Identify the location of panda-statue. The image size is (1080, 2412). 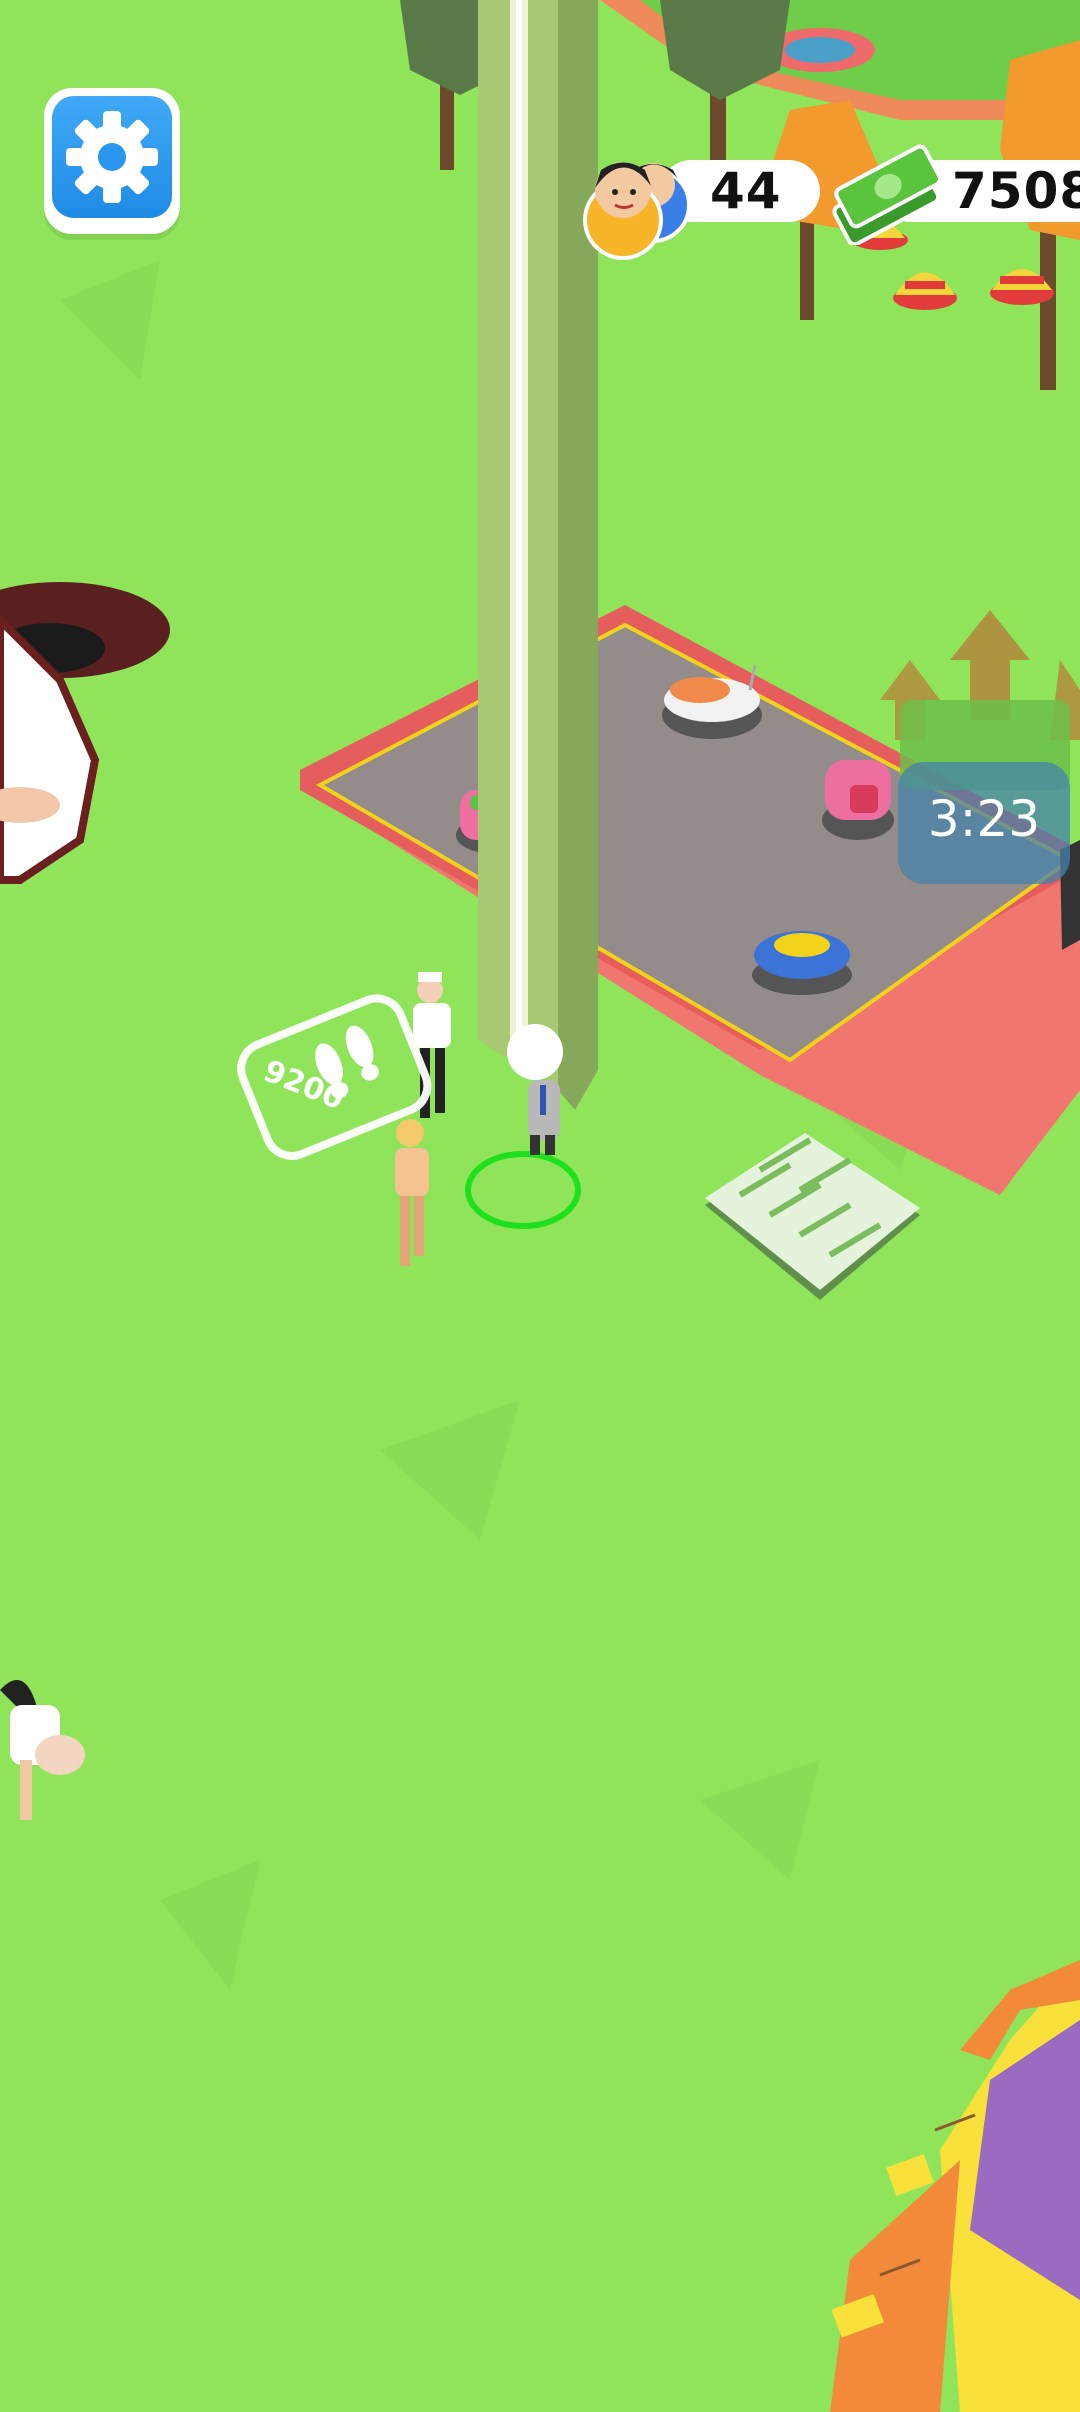
(85, 733).